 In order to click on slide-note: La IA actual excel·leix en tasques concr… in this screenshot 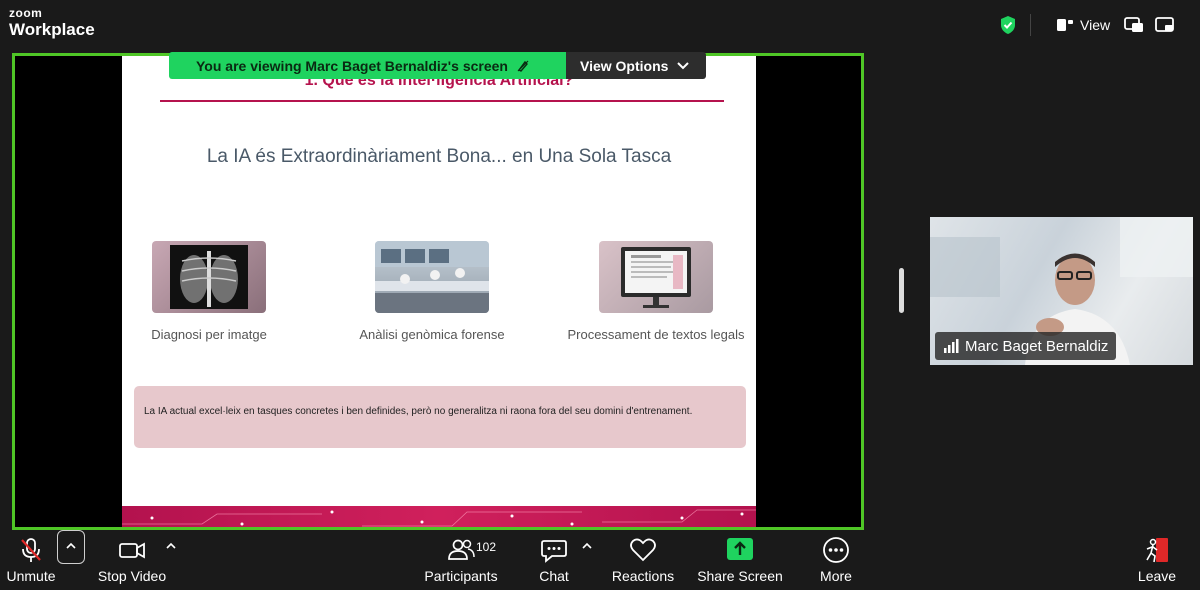, I will do `click(440, 417)`.